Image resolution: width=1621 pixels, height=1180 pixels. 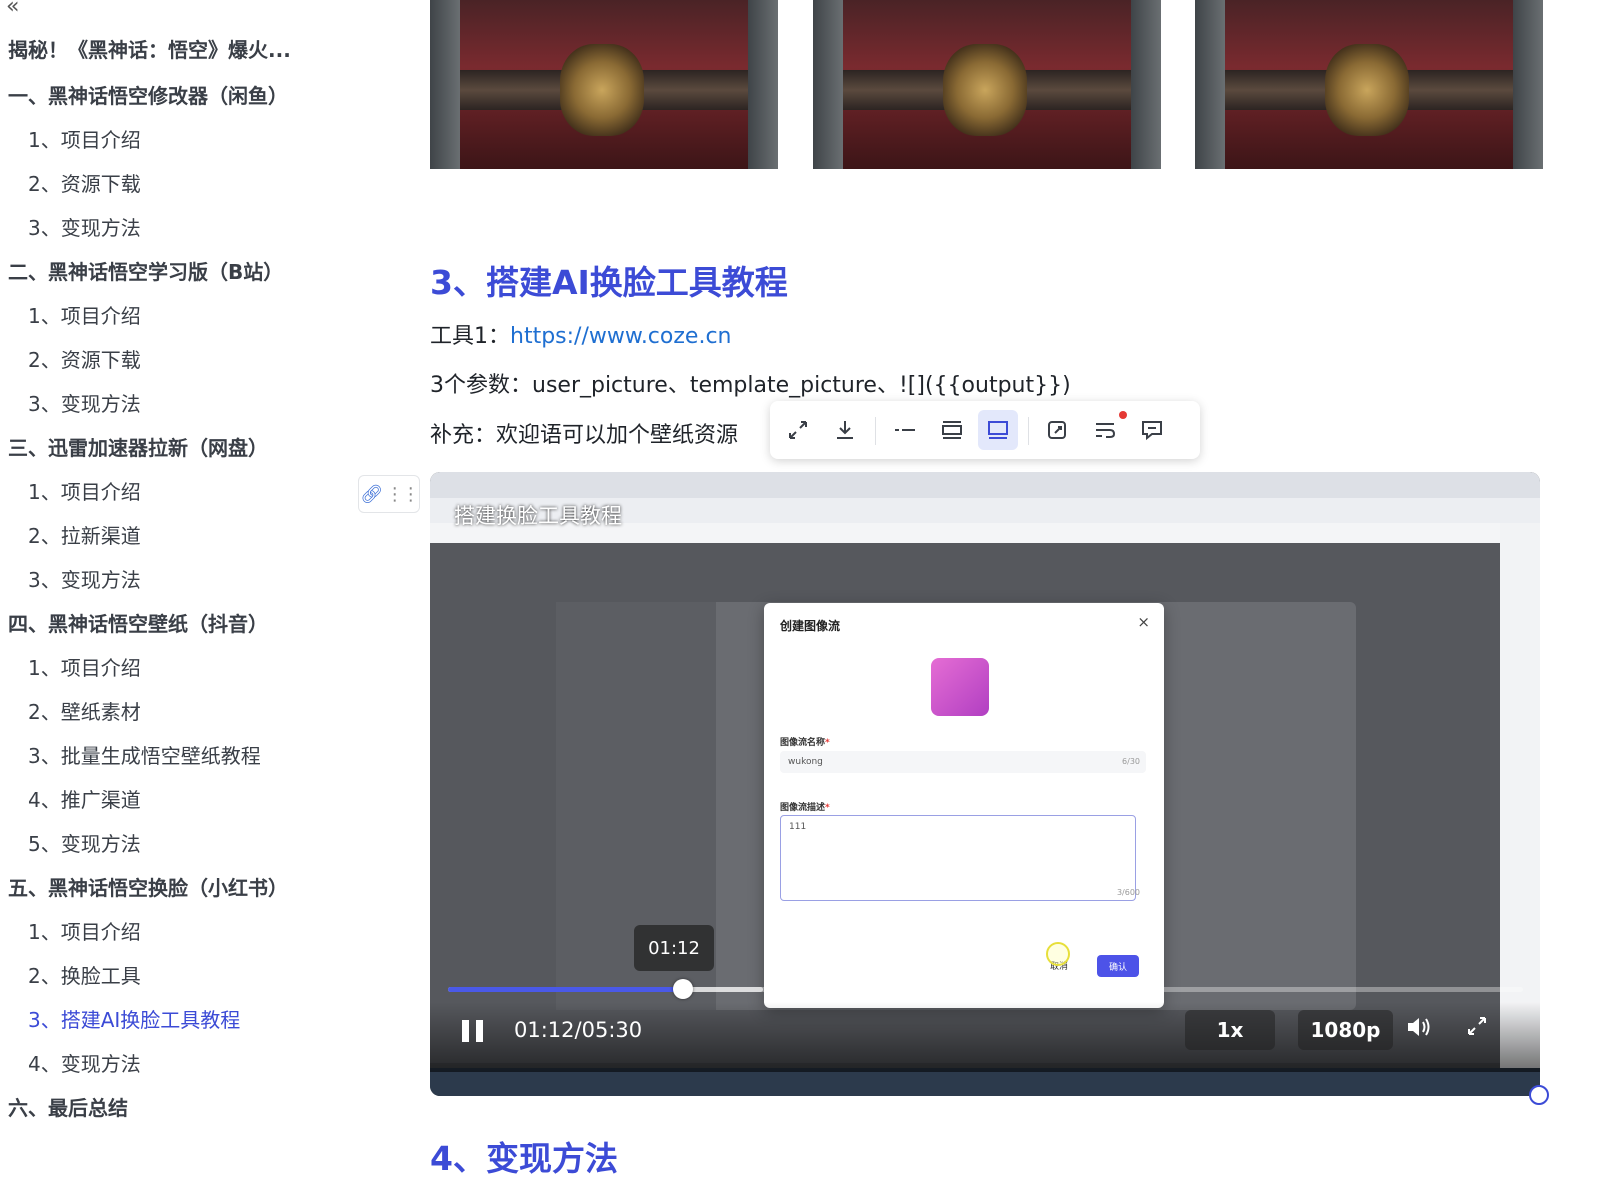 What do you see at coordinates (798, 430) in the screenshot?
I see `expand-icon` at bounding box center [798, 430].